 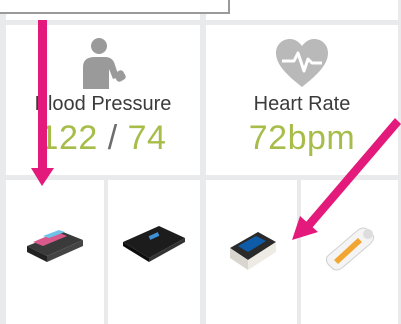 What do you see at coordinates (42, 103) in the screenshot?
I see `arrow-down-annotation` at bounding box center [42, 103].